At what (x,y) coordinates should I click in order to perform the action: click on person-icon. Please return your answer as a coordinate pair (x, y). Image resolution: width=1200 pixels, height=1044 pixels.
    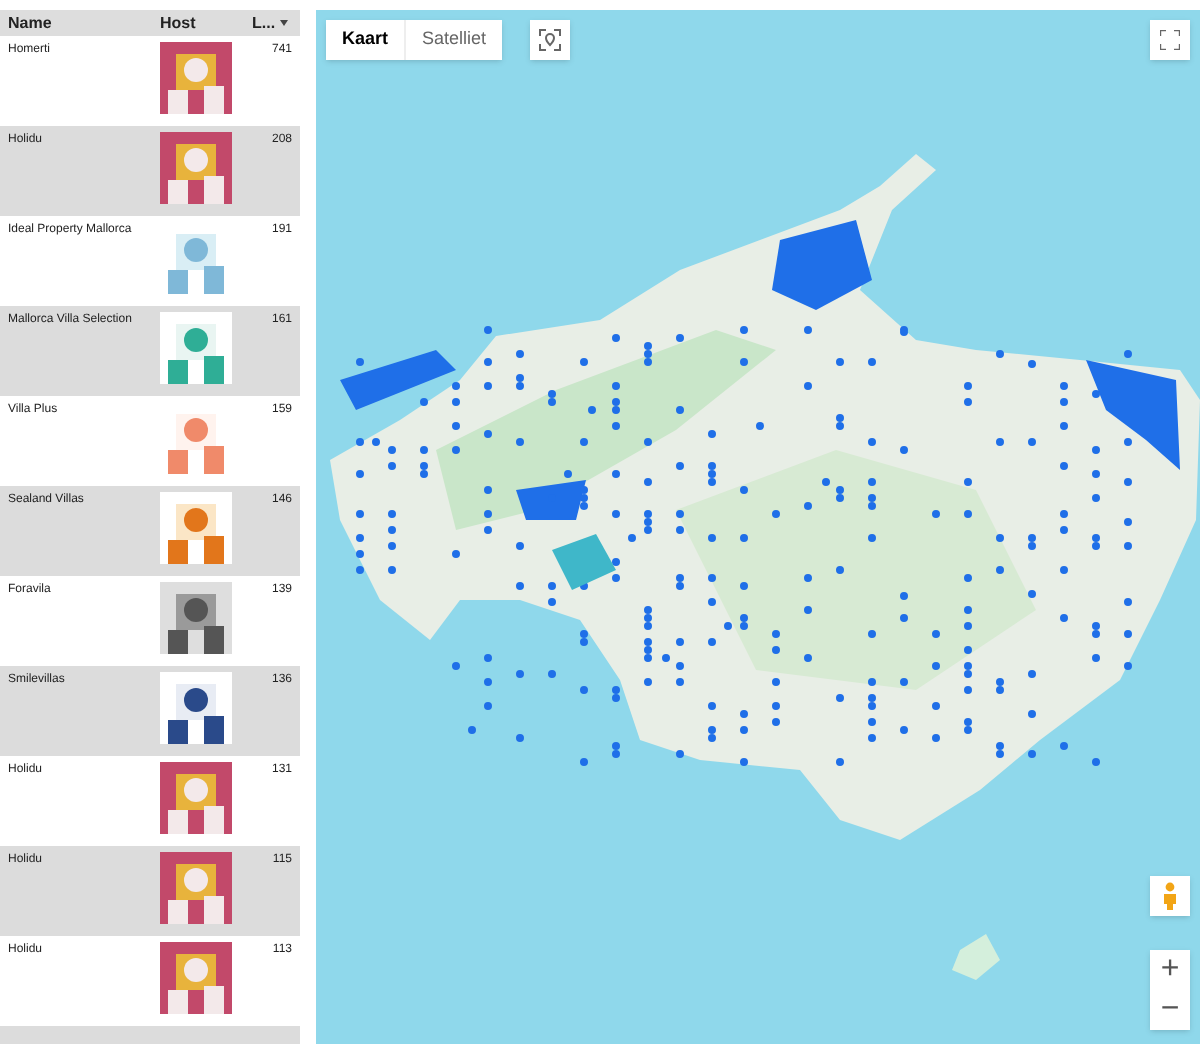
    Looking at the image, I should click on (1170, 896).